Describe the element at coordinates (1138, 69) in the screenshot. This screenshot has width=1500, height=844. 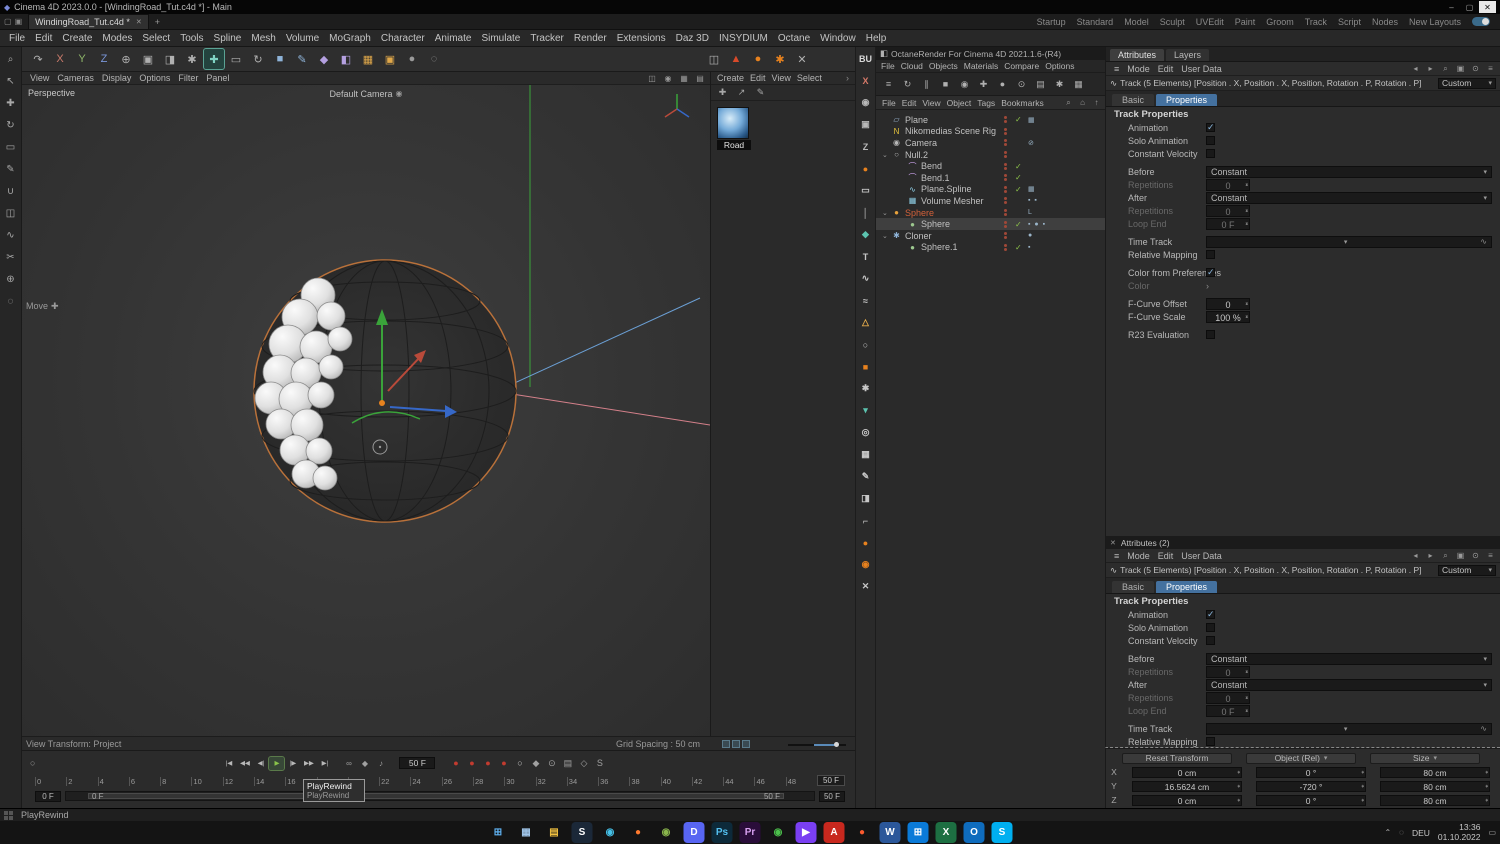
I see `attr-menu-mode: Mode` at that location.